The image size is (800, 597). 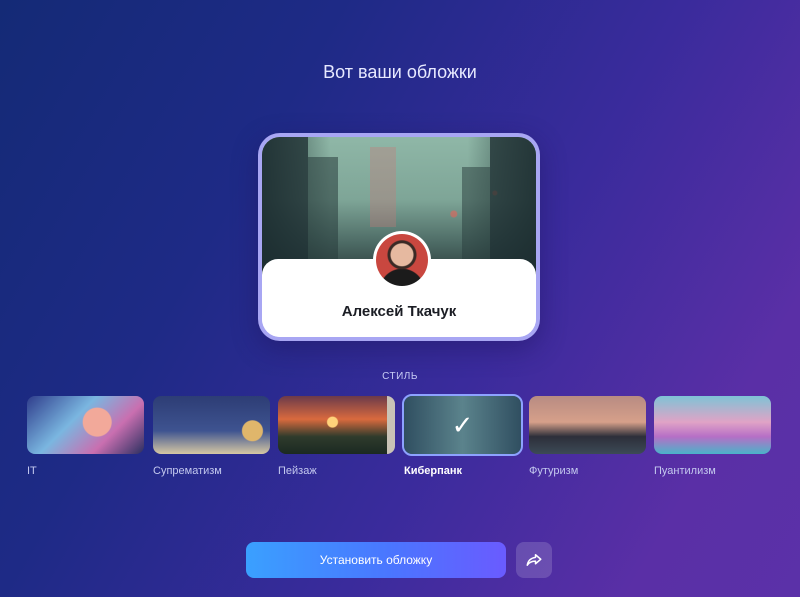 What do you see at coordinates (554, 471) in the screenshot?
I see `style-name: Футуризм` at bounding box center [554, 471].